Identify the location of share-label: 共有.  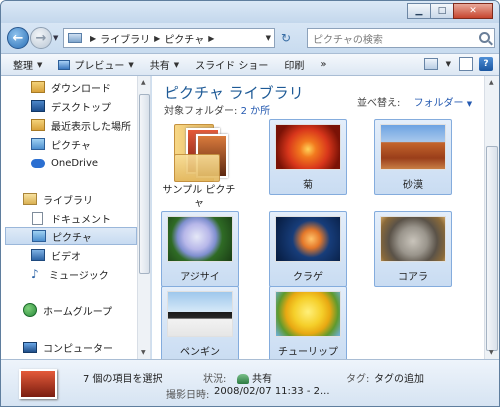
(159, 66).